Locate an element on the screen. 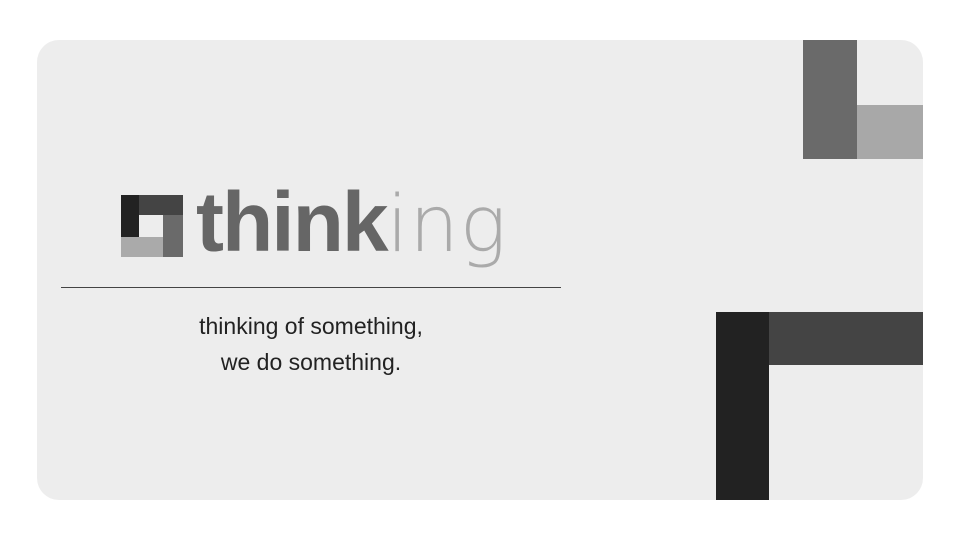 This screenshot has width=960, height=540. deco-block-top-light is located at coordinates (890, 132).